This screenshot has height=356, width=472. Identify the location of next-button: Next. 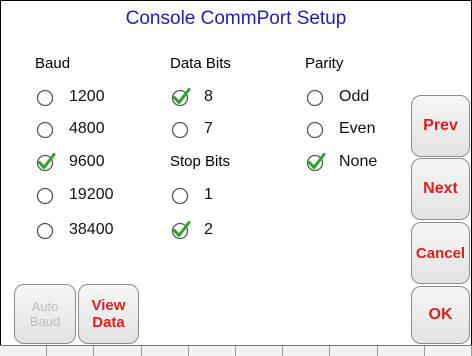
(440, 189).